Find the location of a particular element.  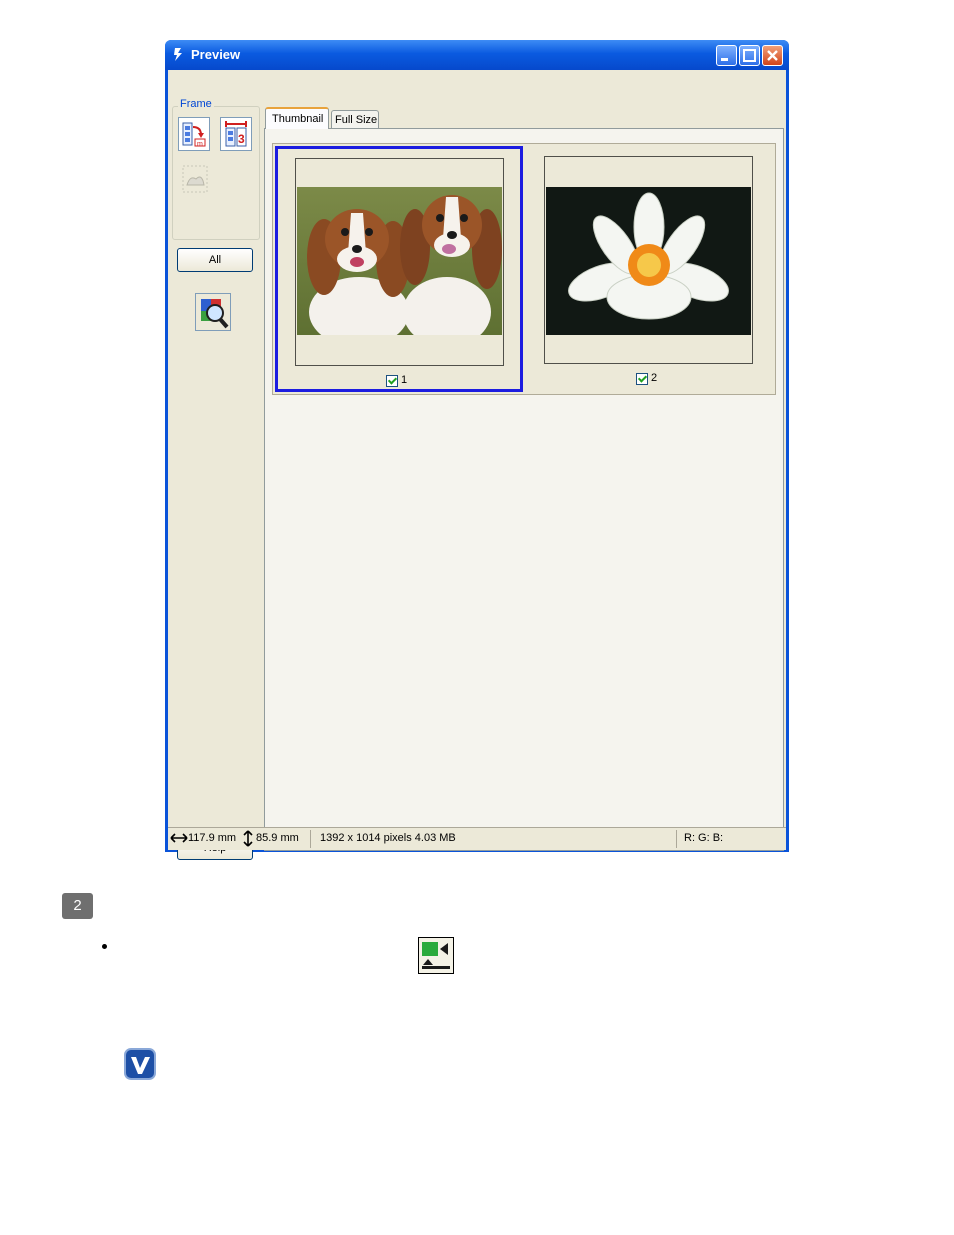

status-rgb: R: G: B: is located at coordinates (704, 838).